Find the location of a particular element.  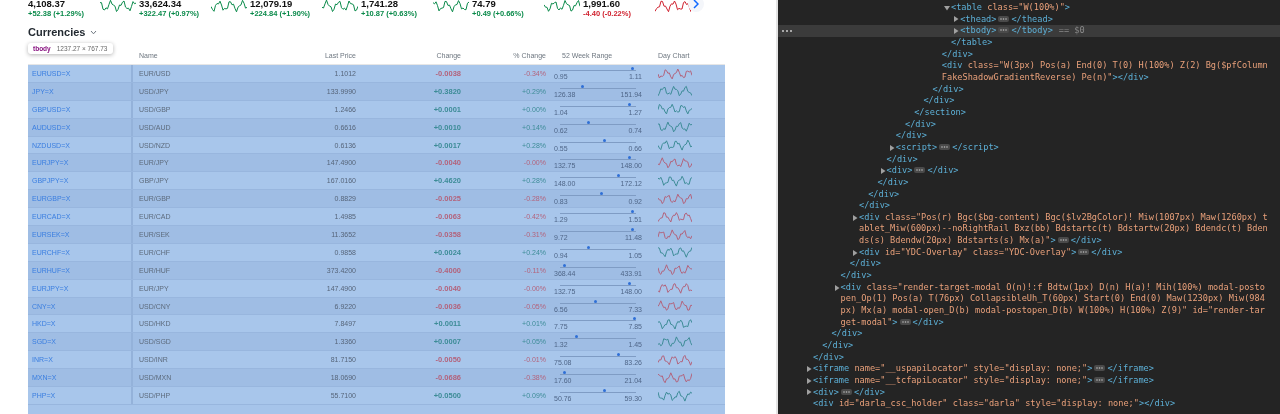

dom-node-line: <div class="Pos(r) Bgc($bg-content) Bgc($lv2BgColor)! Miw(1007px) Maw(1260px) tablet_Miw(600px)--noRightRail Bxz(bb) Bdstartc(t) Bdstartw(20px) Bdendc(t) Bdends(s) Bdendw(20px) Bdstarts(s) Mx(a)"> </div> is located at coordinates (1029, 229).